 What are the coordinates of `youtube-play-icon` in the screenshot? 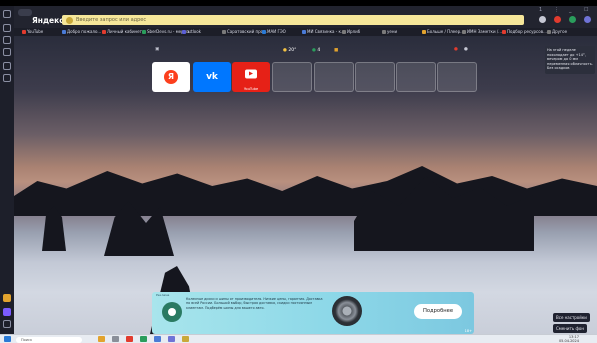 It's located at (251, 74).